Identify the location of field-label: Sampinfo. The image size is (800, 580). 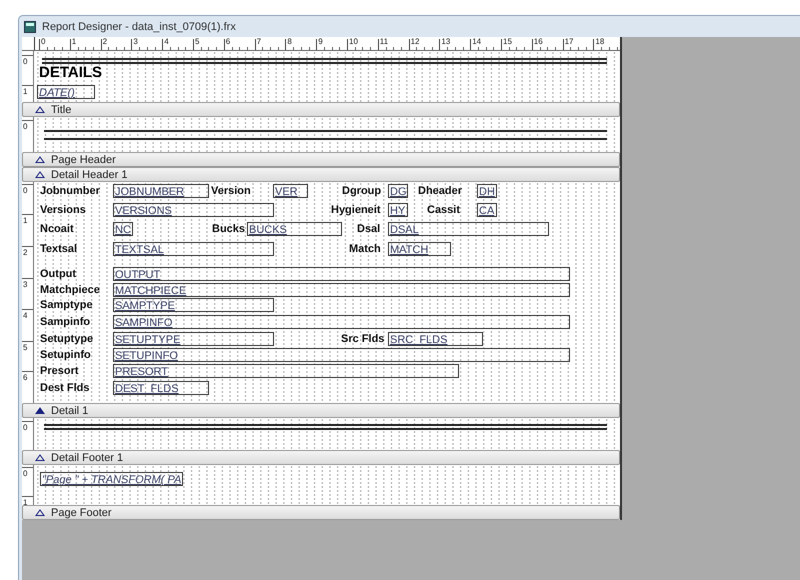
(65, 322).